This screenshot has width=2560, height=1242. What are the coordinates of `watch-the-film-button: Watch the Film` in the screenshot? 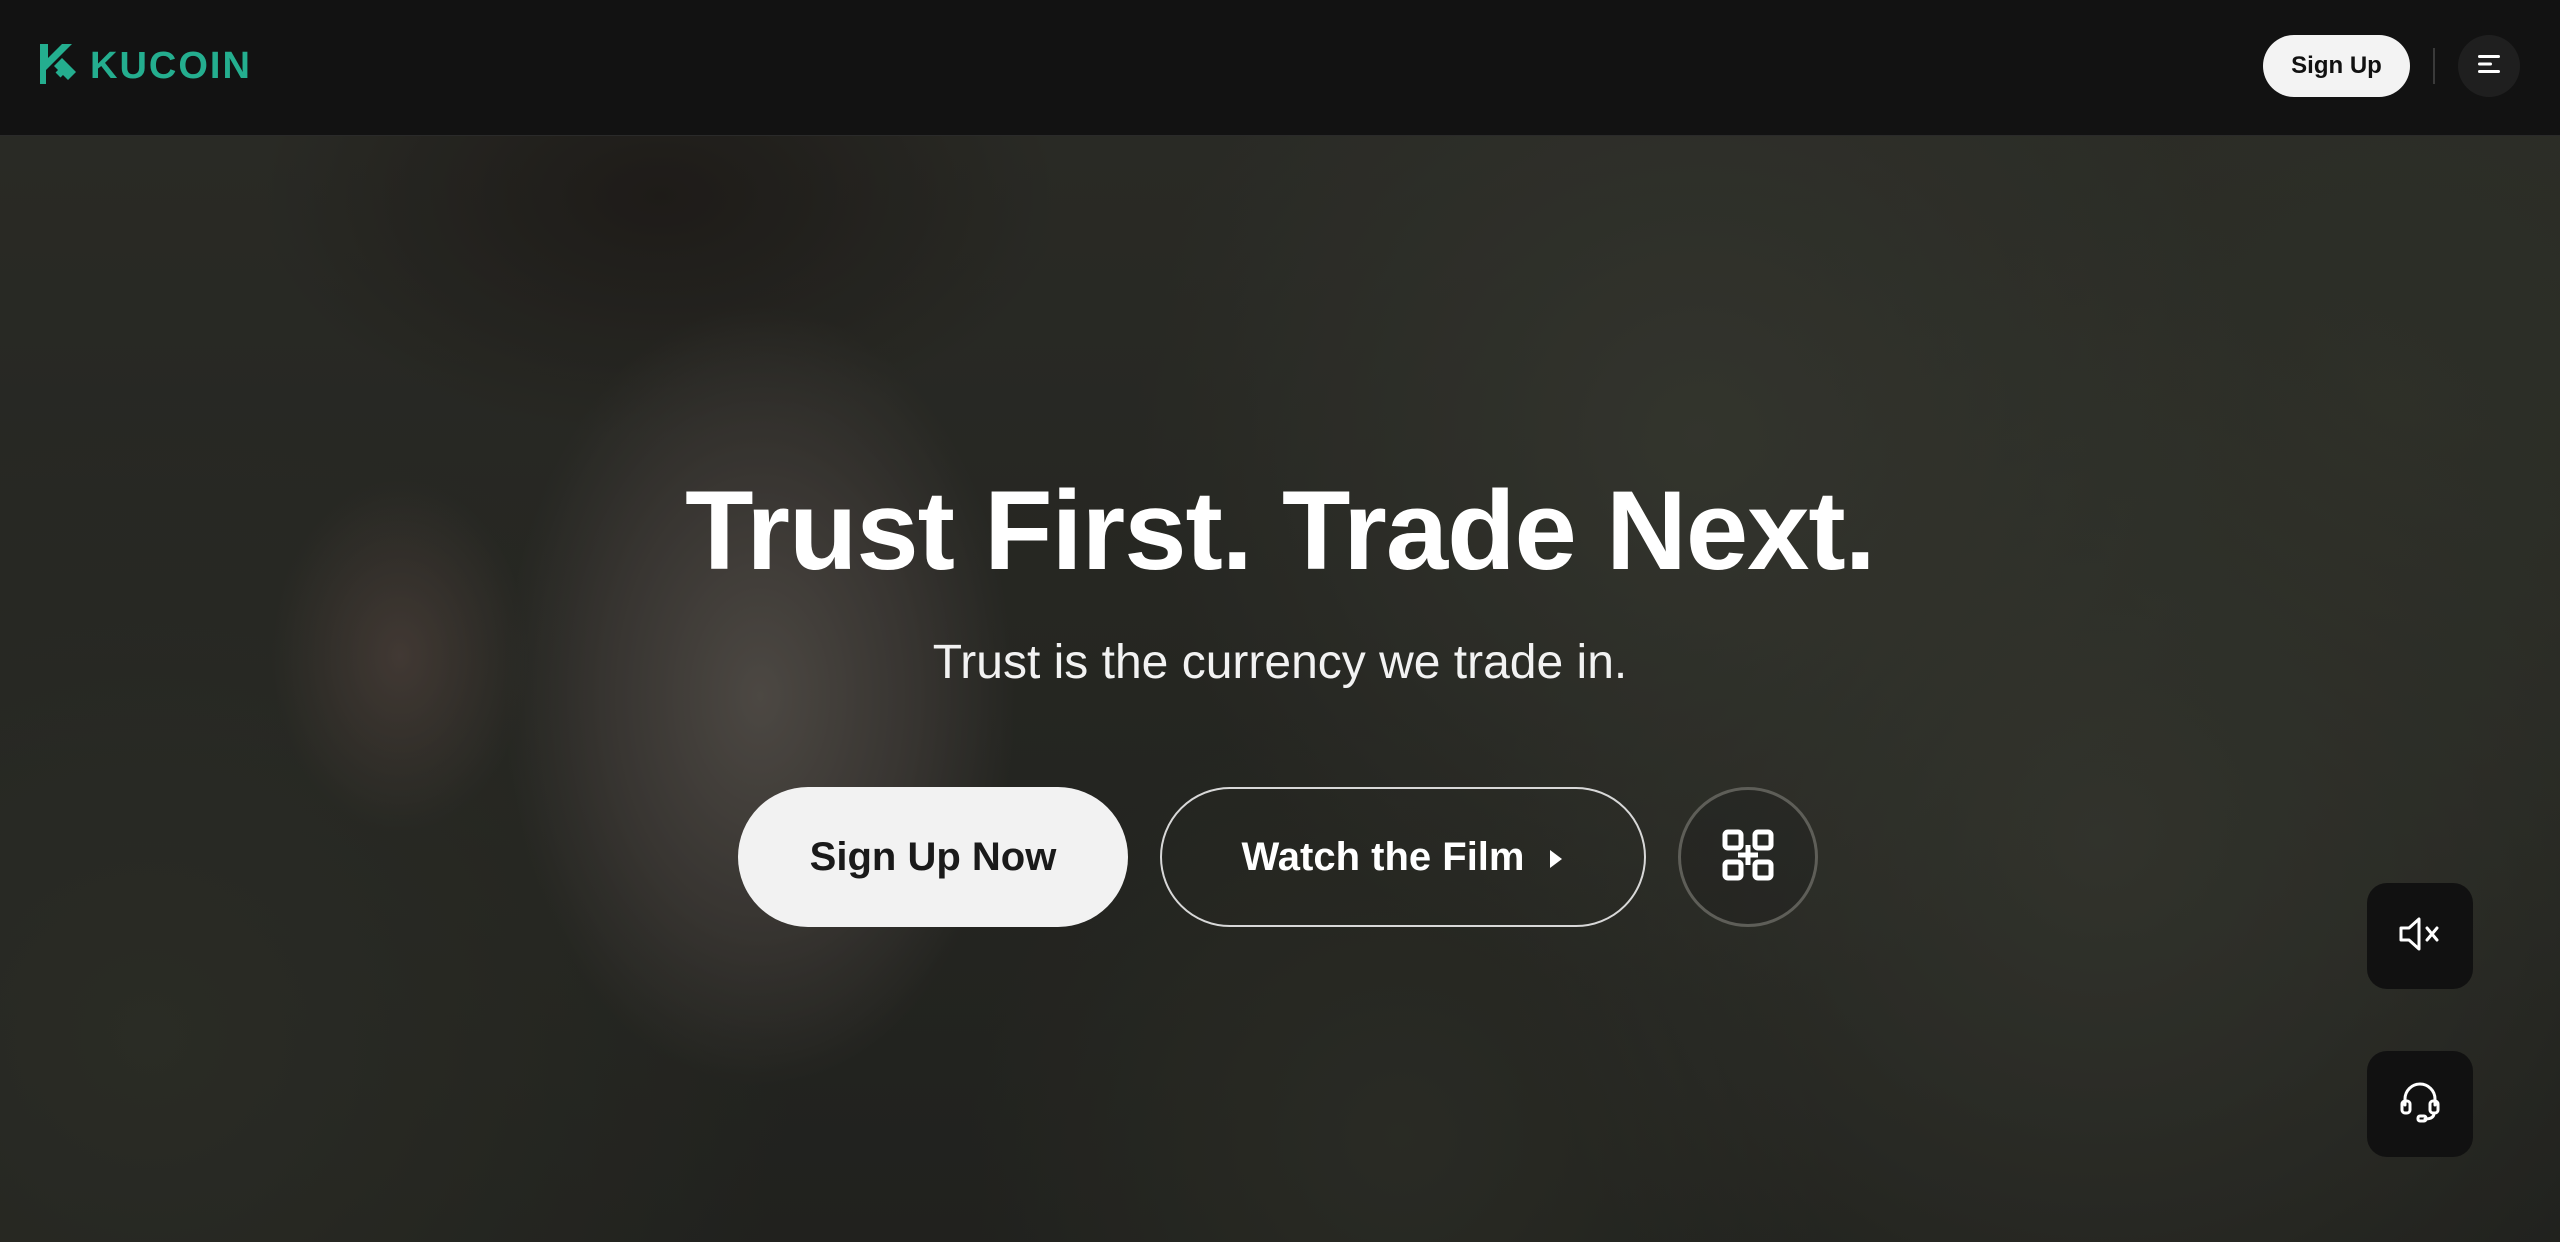 It's located at (1403, 857).